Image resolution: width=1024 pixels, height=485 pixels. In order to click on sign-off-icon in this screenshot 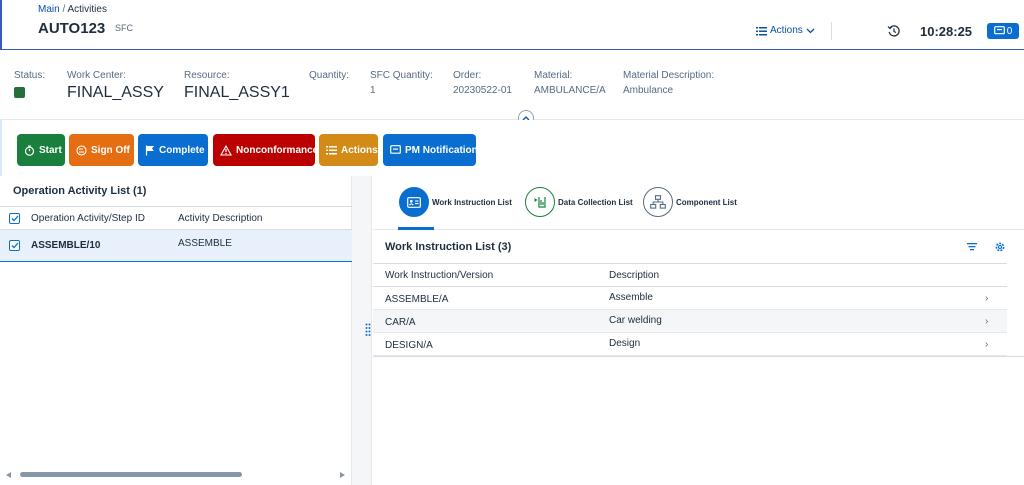, I will do `click(81, 150)`.